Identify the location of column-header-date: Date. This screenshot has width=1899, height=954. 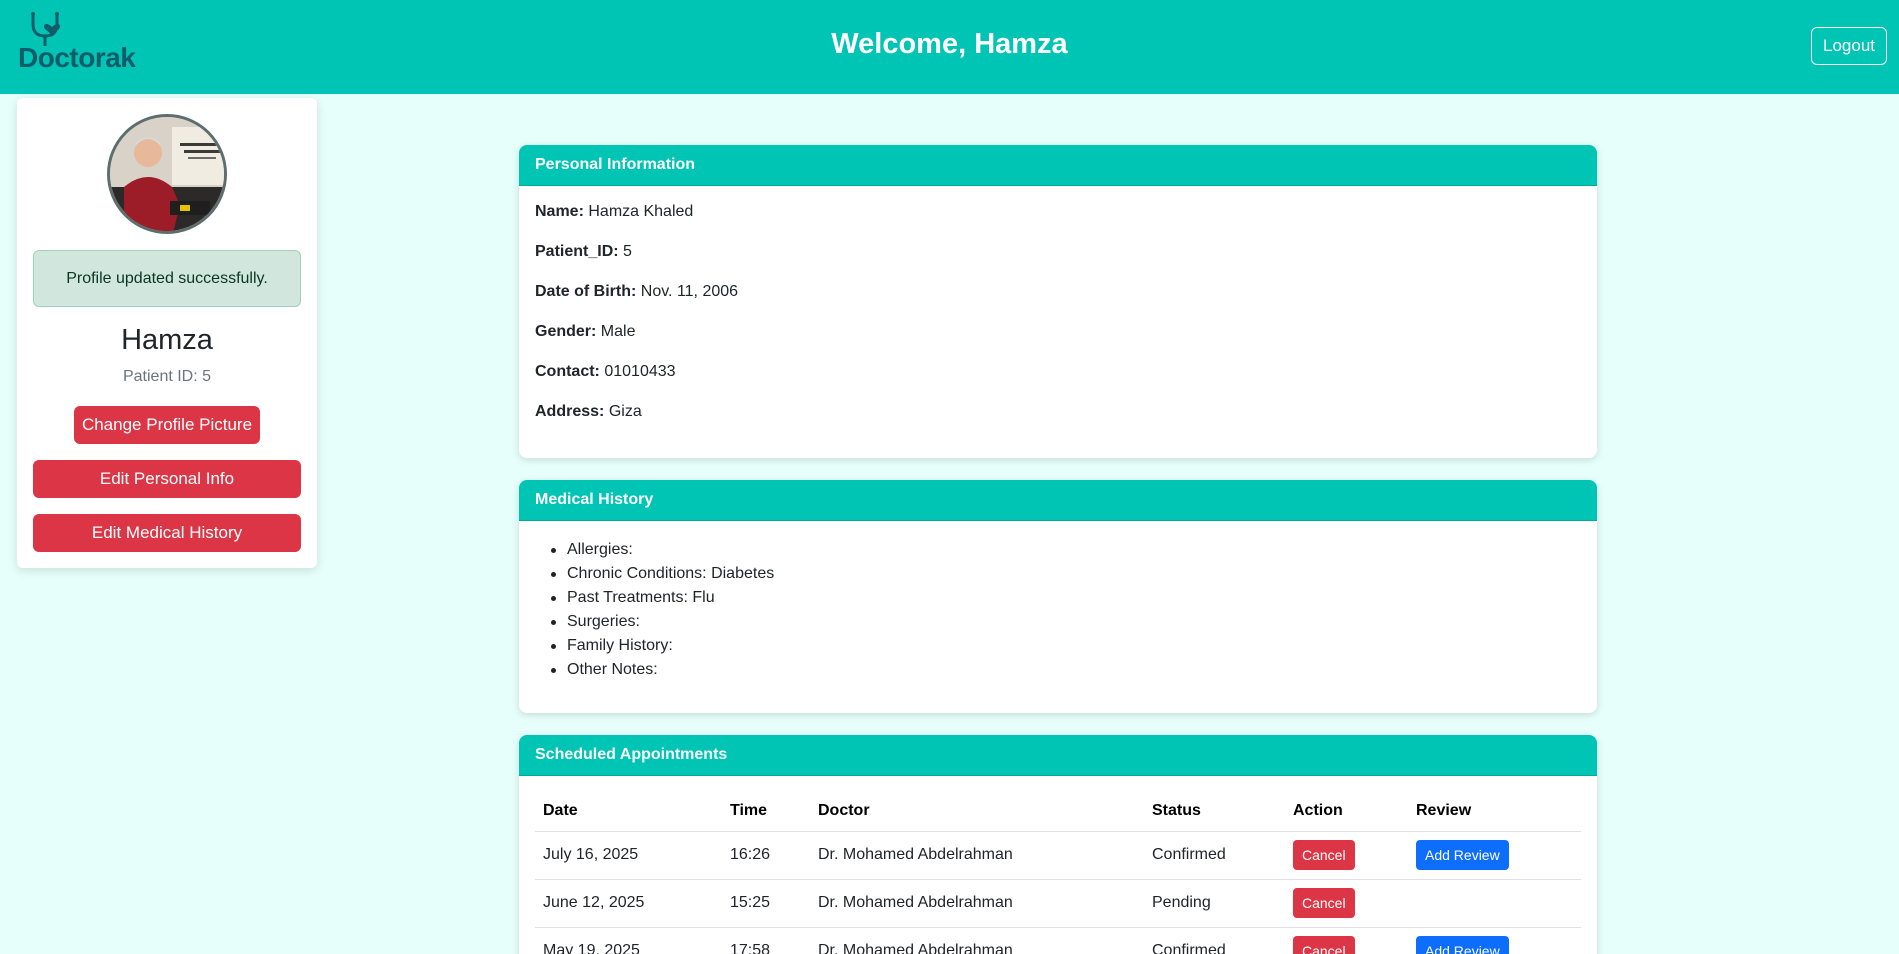
(628, 811).